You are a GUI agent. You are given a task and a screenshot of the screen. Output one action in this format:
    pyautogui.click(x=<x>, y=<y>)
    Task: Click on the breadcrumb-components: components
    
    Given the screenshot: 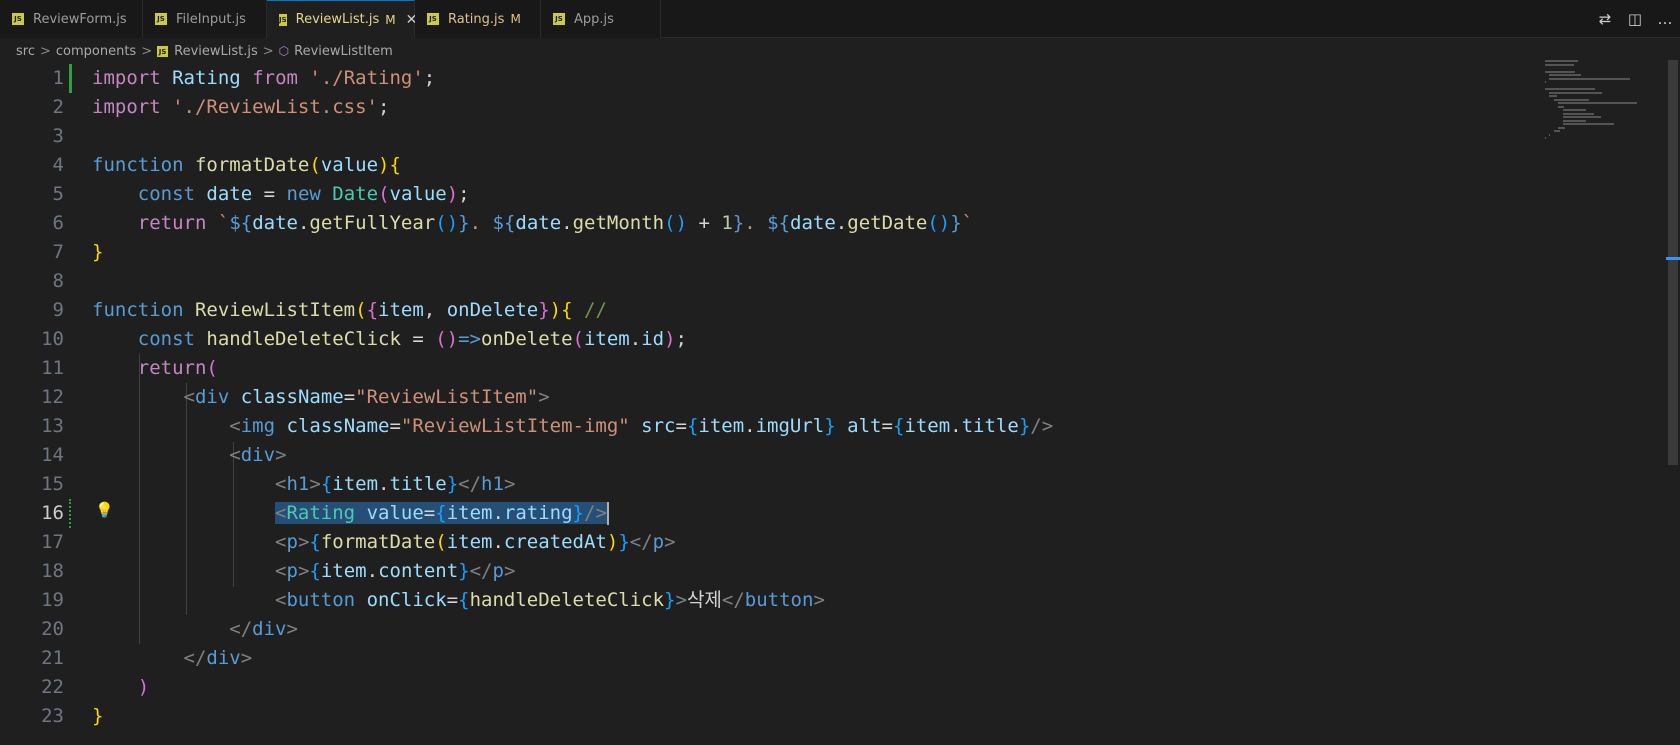 What is the action you would take?
    pyautogui.click(x=96, y=51)
    